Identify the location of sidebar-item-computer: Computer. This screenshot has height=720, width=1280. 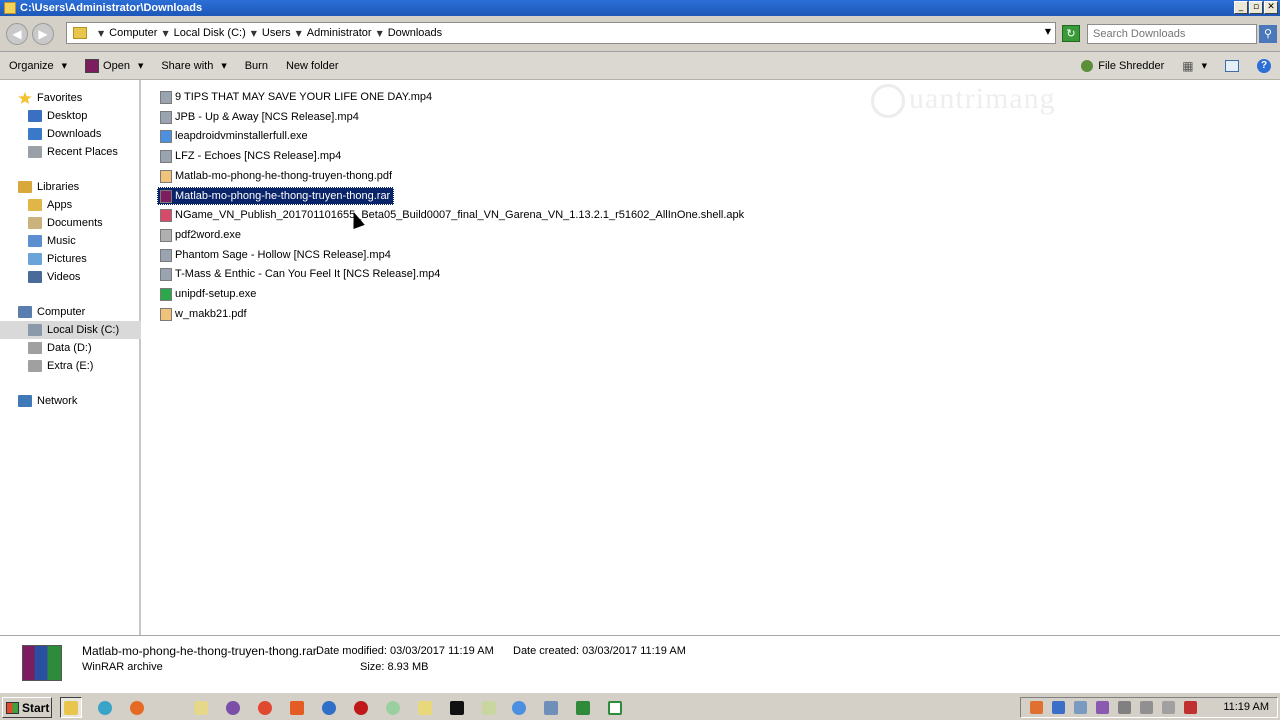
(70, 312).